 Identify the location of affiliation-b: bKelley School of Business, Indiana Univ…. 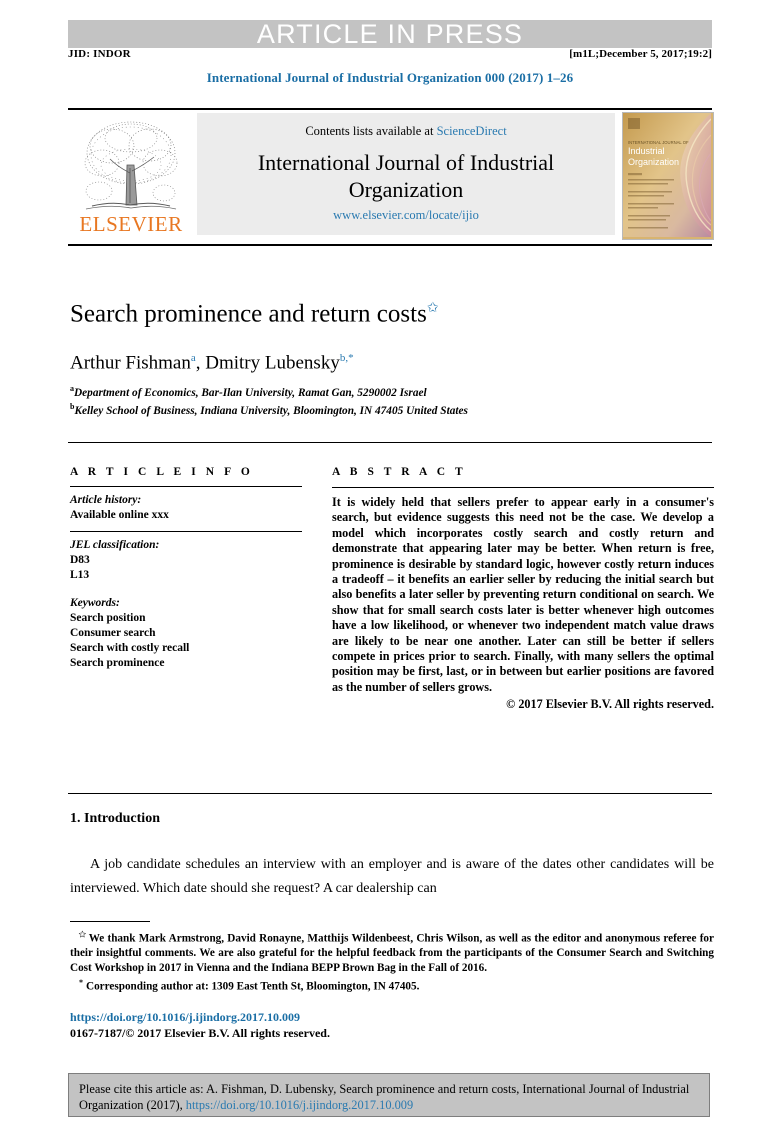
(355, 409).